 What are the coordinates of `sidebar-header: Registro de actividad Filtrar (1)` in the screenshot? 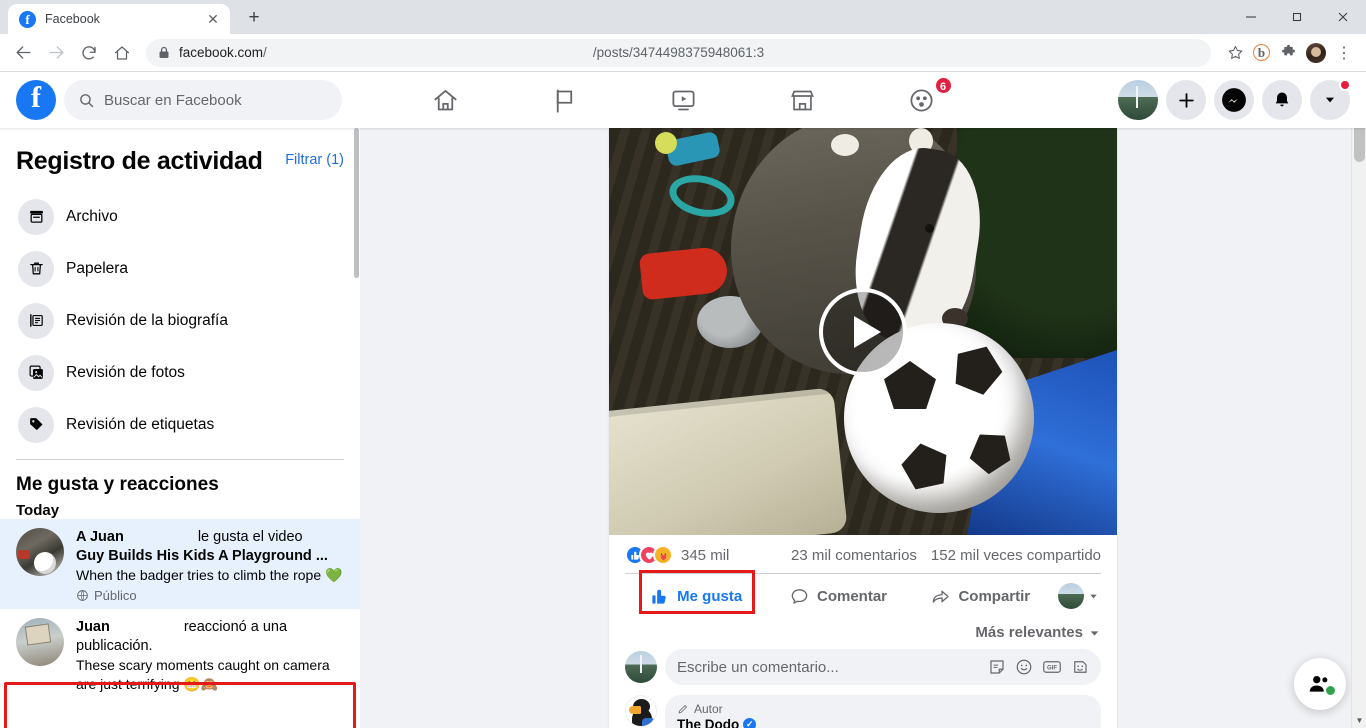 It's located at (180, 161).